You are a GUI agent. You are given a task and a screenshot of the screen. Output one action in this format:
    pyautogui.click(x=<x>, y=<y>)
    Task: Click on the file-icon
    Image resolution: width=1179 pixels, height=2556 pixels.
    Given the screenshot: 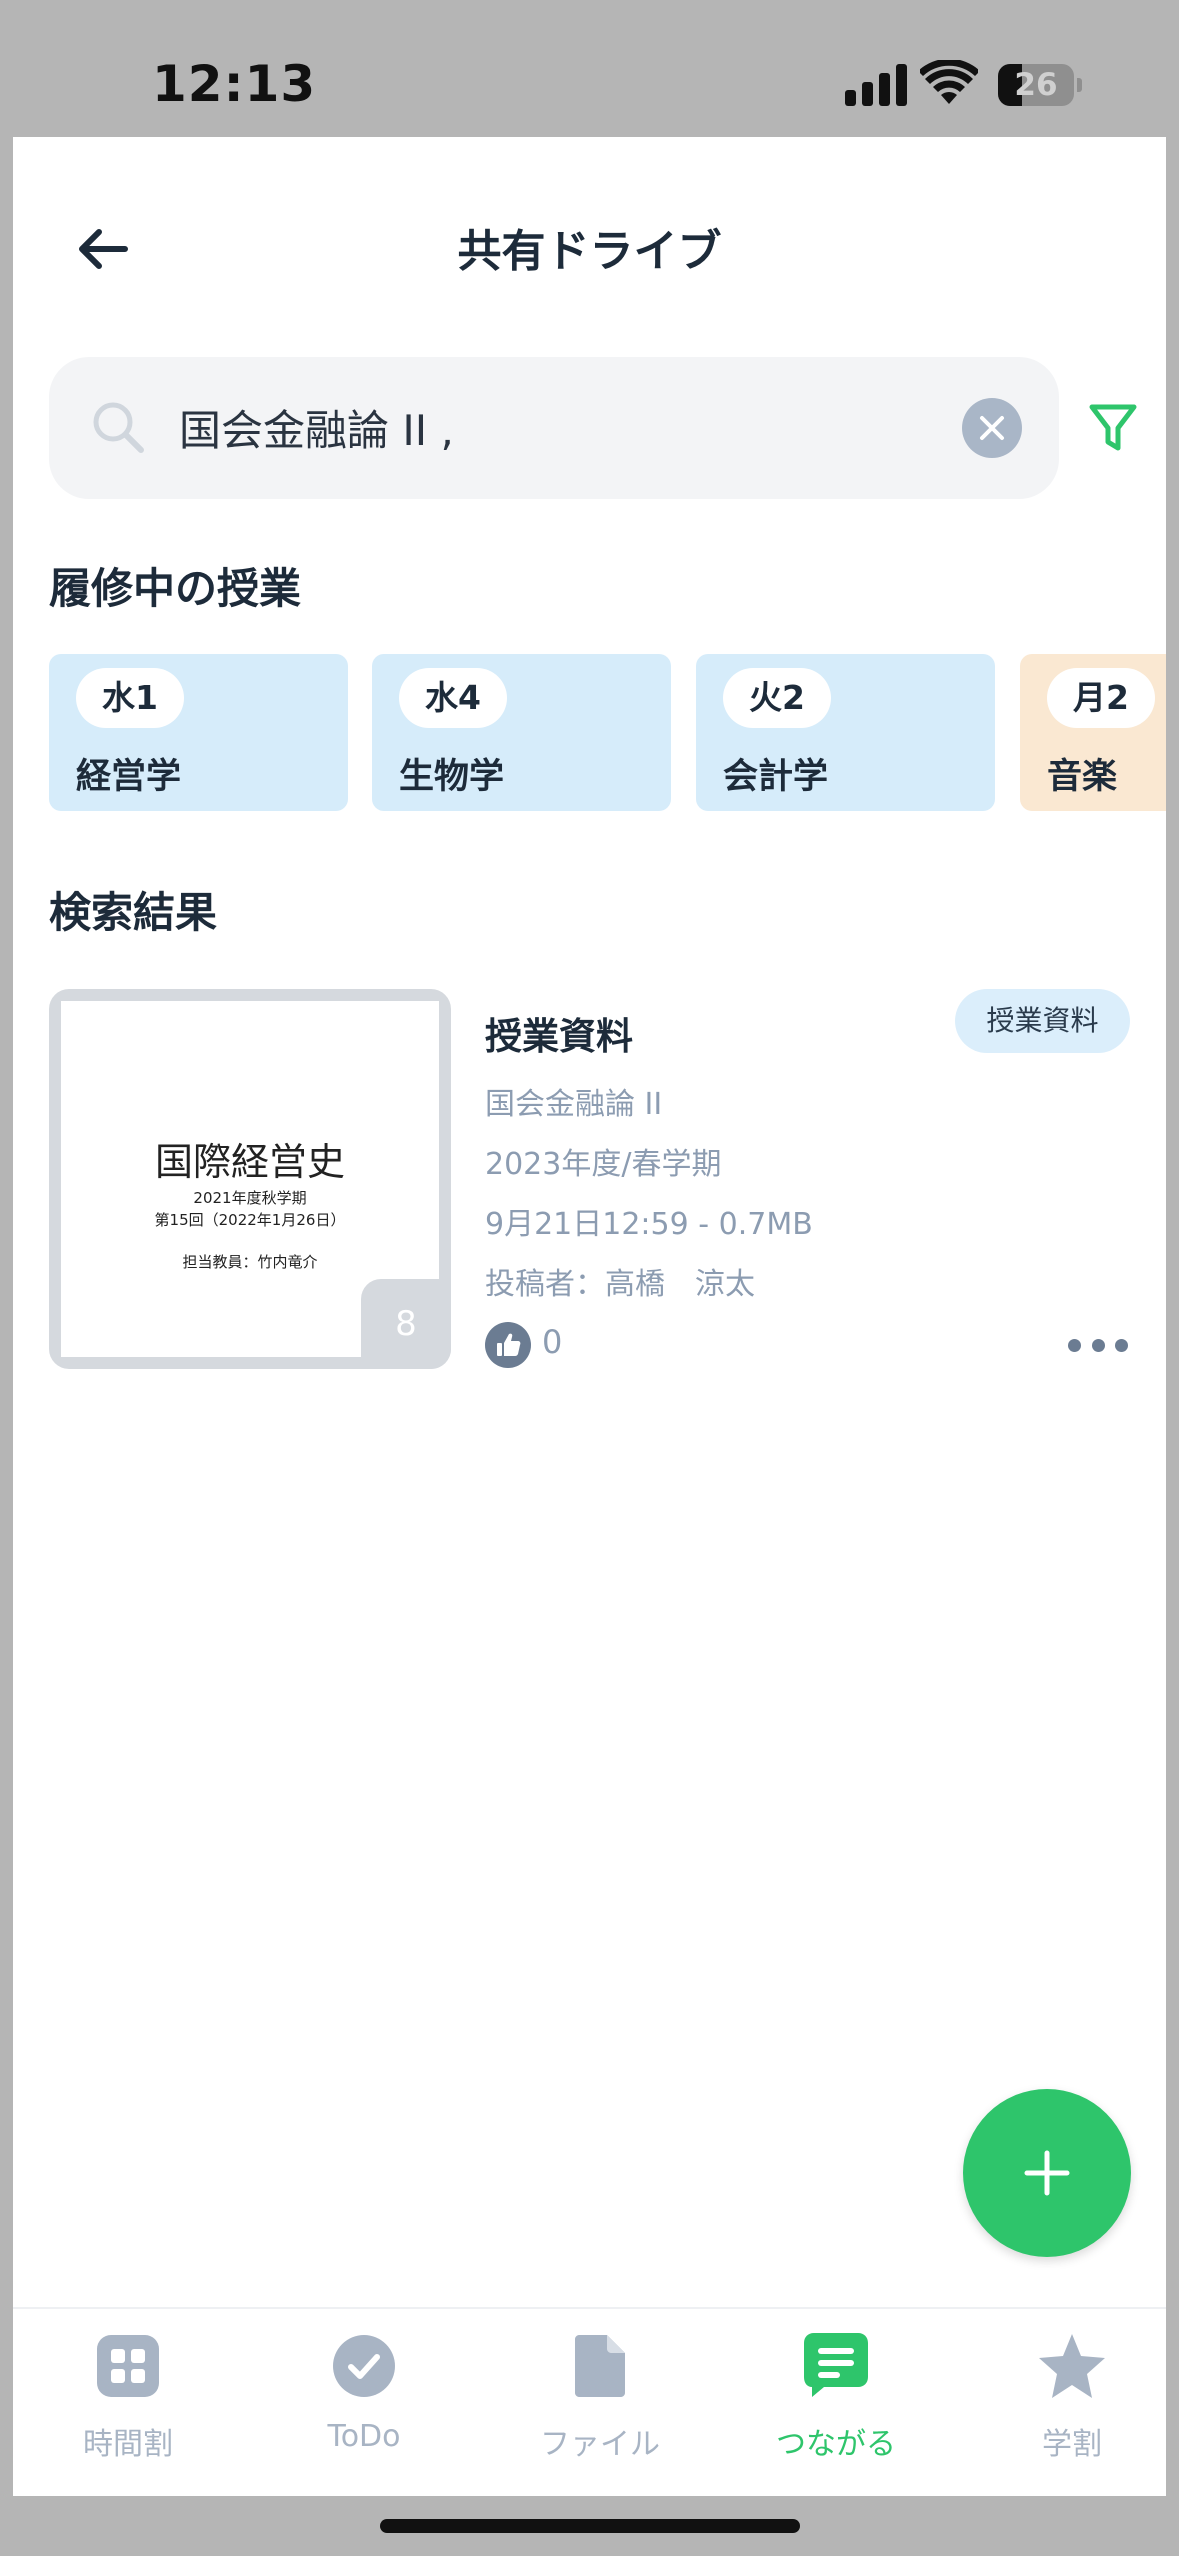 What is the action you would take?
    pyautogui.click(x=600, y=2366)
    